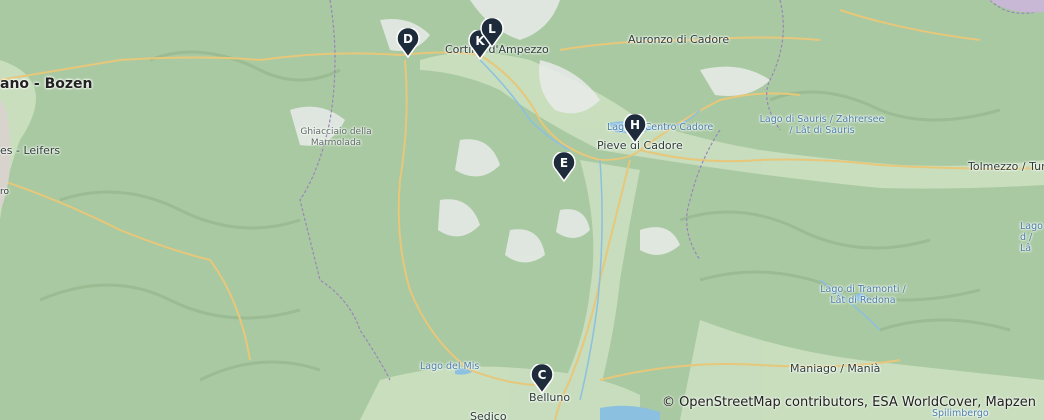 The height and width of the screenshot is (420, 1044). I want to click on tramonti-label: Lago di Tramonti / Lât di Redona, so click(863, 295).